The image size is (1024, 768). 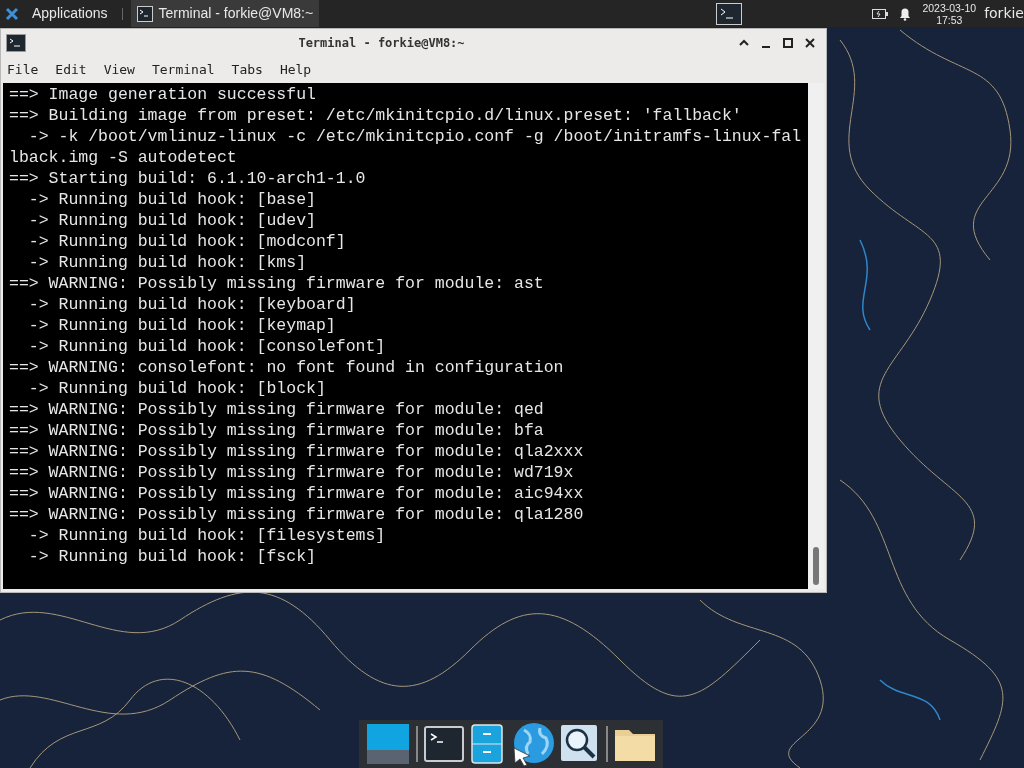 What do you see at coordinates (292, 472) in the screenshot?
I see `terminal-line: ==> WARNING: Possibly missing firmware for module: wd719x` at bounding box center [292, 472].